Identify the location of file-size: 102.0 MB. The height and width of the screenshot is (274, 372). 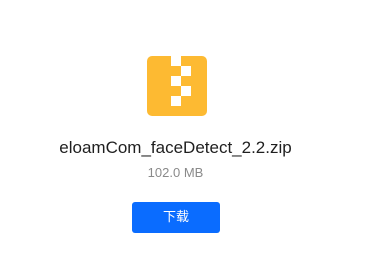
(175, 172).